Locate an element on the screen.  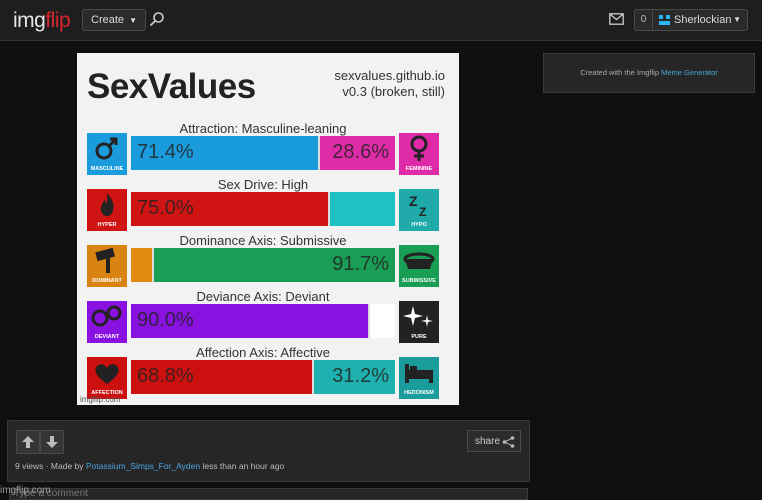
axis-row: Sex Drive: High HYPER Z Z HYPO 75.0% is located at coordinates (263, 204).